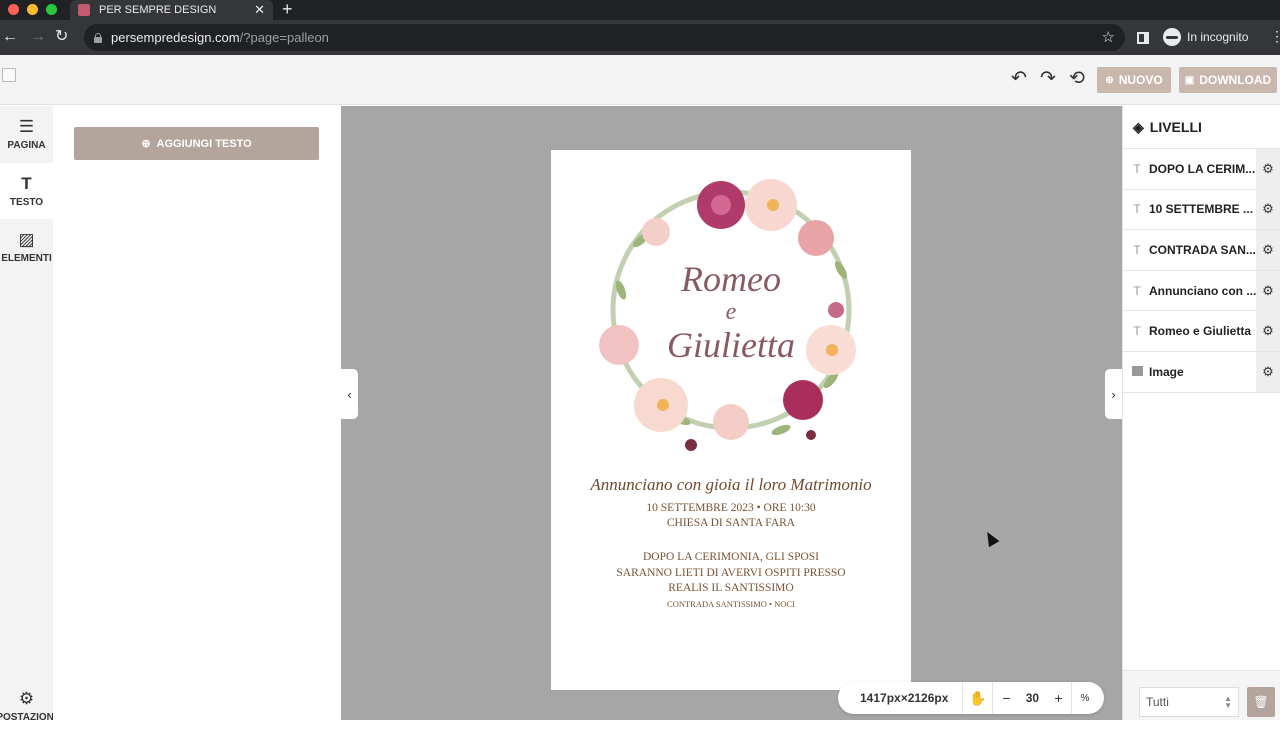 The width and height of the screenshot is (1280, 734). I want to click on incognito-label: In incognito, so click(1218, 37).